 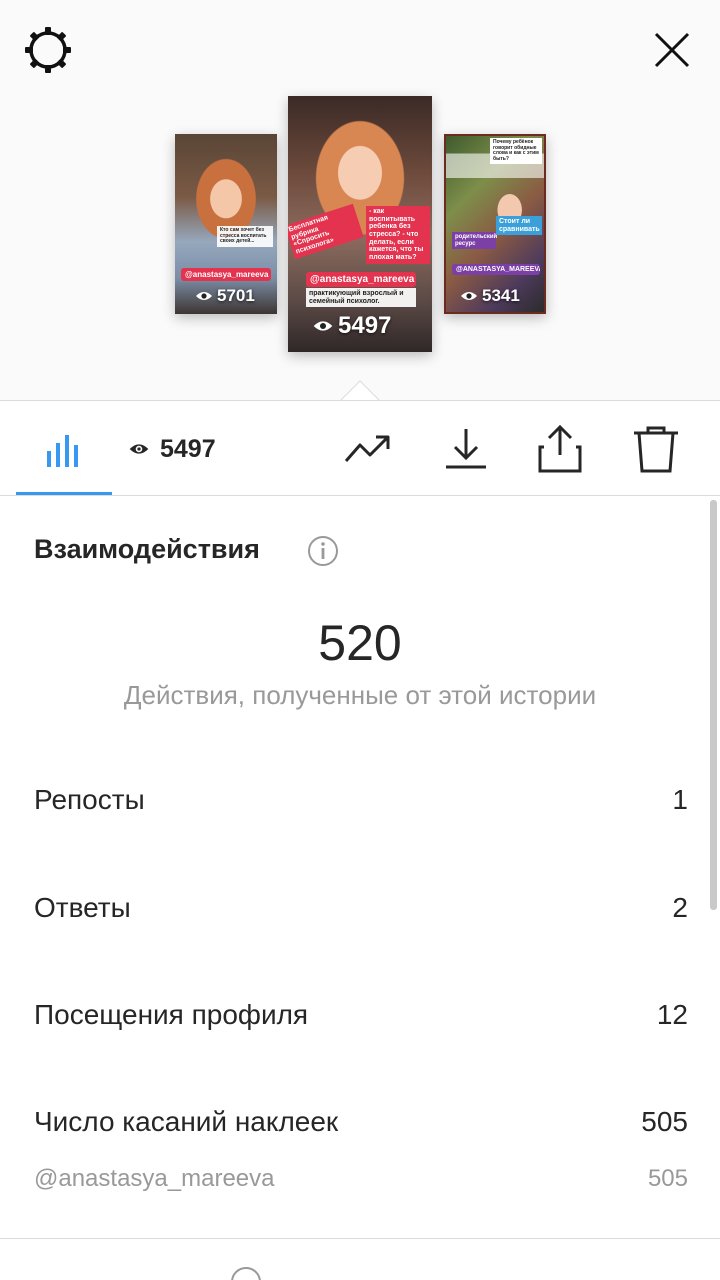 I want to click on close-button, so click(x=672, y=50).